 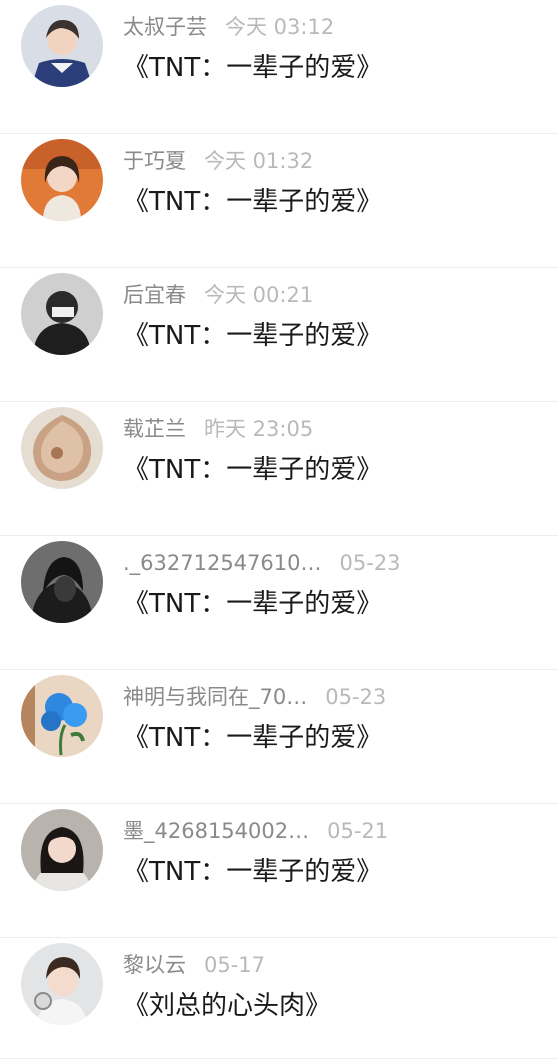 I want to click on sender-name: 于巧夏, so click(x=154, y=161).